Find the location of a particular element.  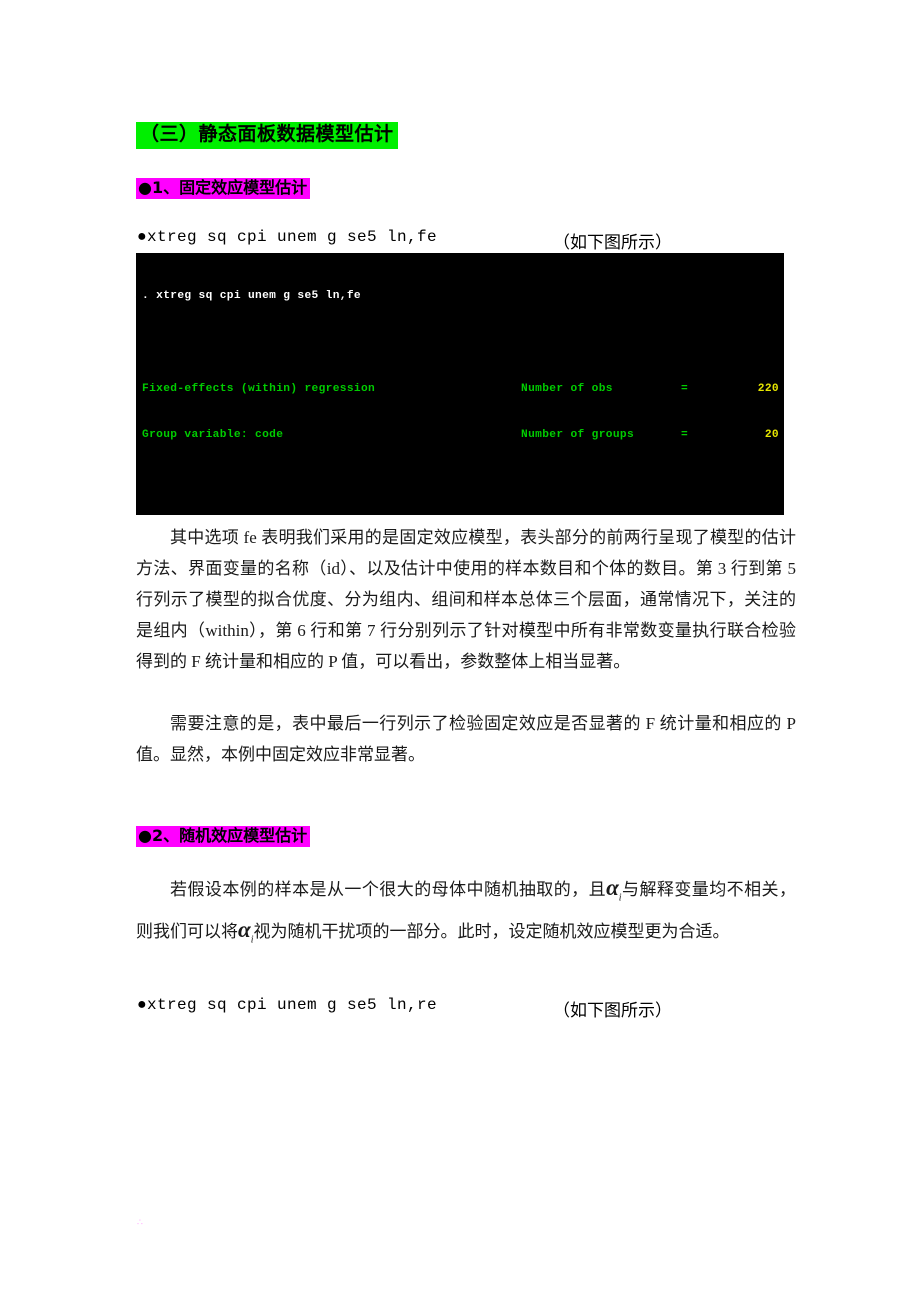

command-line-fe-note: （如下图所示） is located at coordinates (612, 242).